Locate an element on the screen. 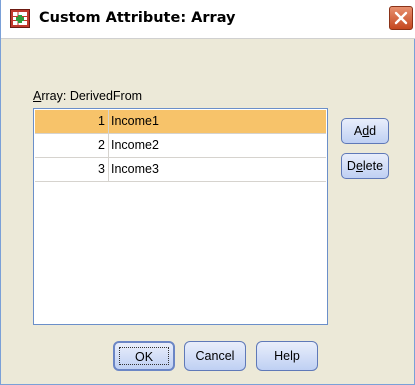 The image size is (415, 385). row-value: Income2 is located at coordinates (135, 145).